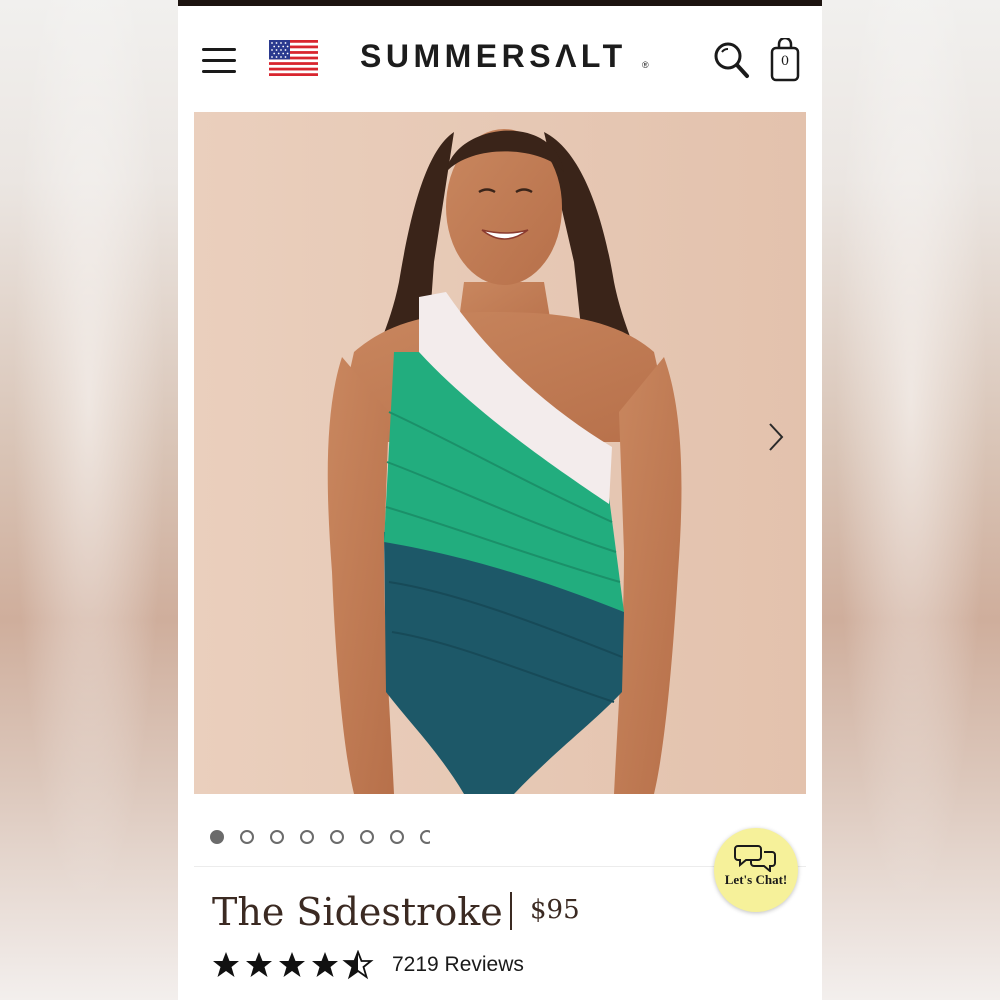 The height and width of the screenshot is (1000, 1000). Describe the element at coordinates (320, 839) in the screenshot. I see `gallery-pagination` at that location.